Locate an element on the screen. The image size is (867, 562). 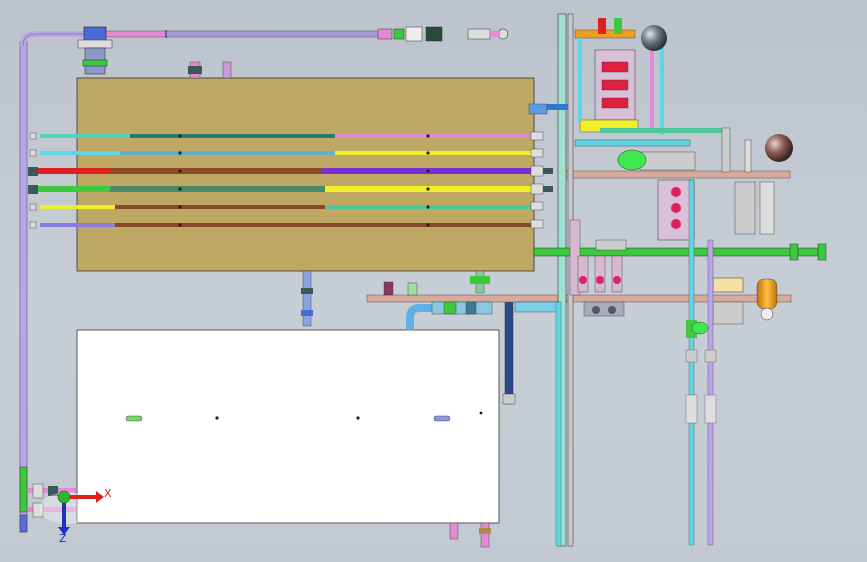
pump-skid-middle is located at coordinates (716, 210).